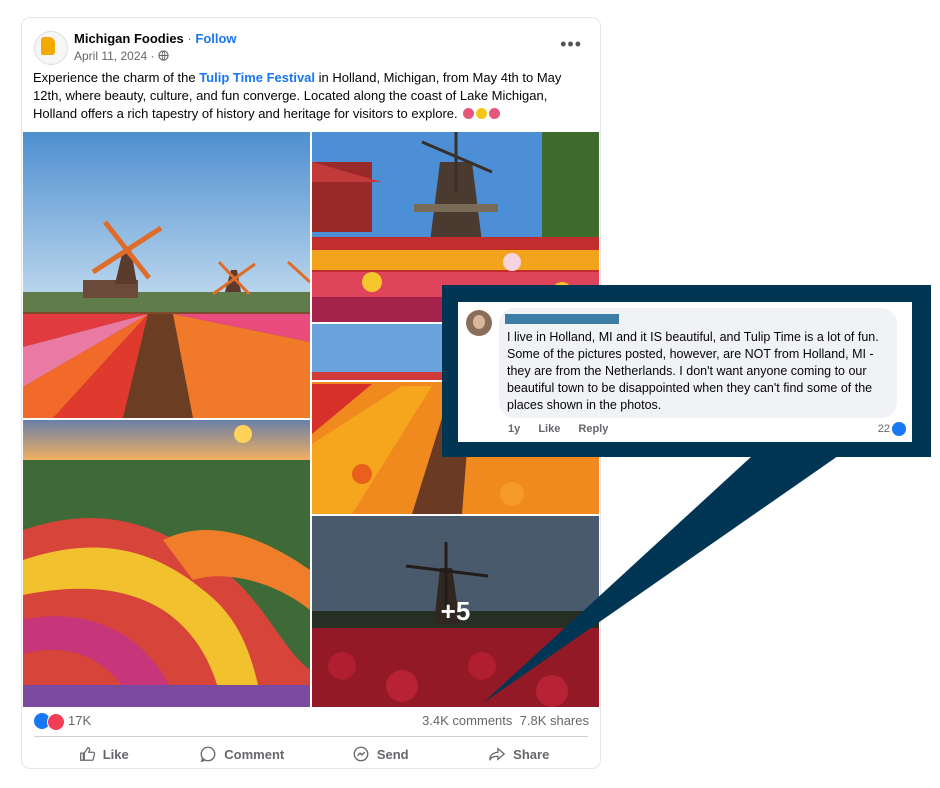 This screenshot has height=788, width=940. I want to click on comment-button: Comment, so click(242, 754).